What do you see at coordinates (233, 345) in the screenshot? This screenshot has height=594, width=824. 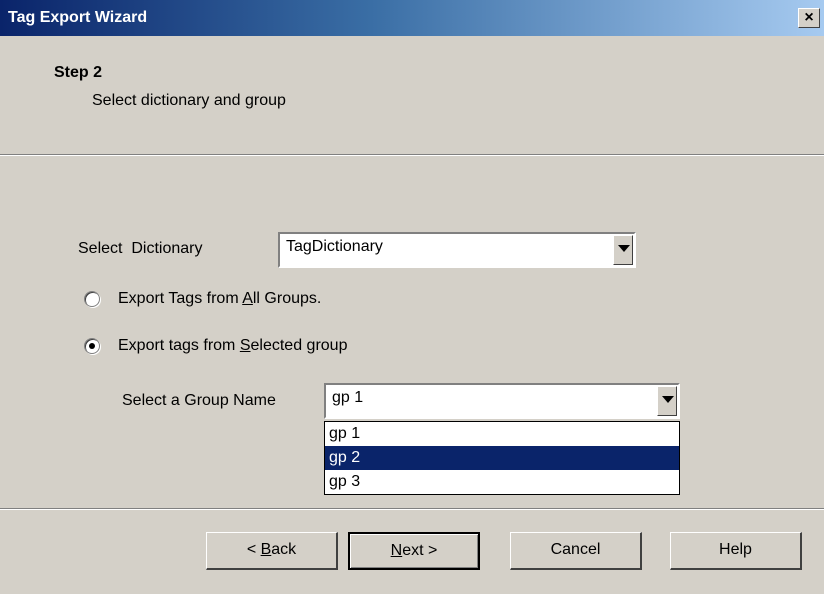 I see `radio-selected-label: Export tags from Selected group` at bounding box center [233, 345].